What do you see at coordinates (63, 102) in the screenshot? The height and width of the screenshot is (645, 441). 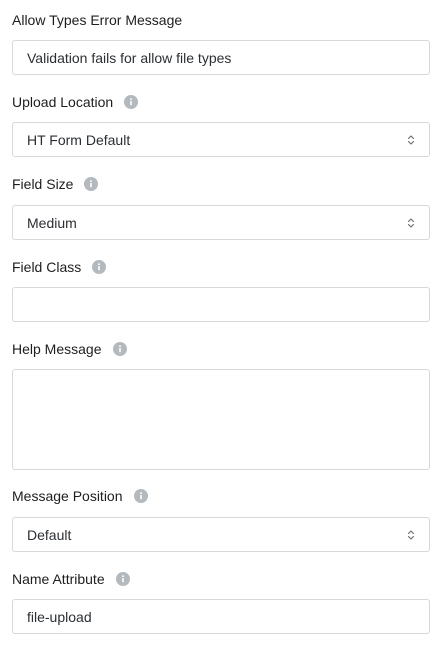 I see `upload-location-label-text: Upload Location` at bounding box center [63, 102].